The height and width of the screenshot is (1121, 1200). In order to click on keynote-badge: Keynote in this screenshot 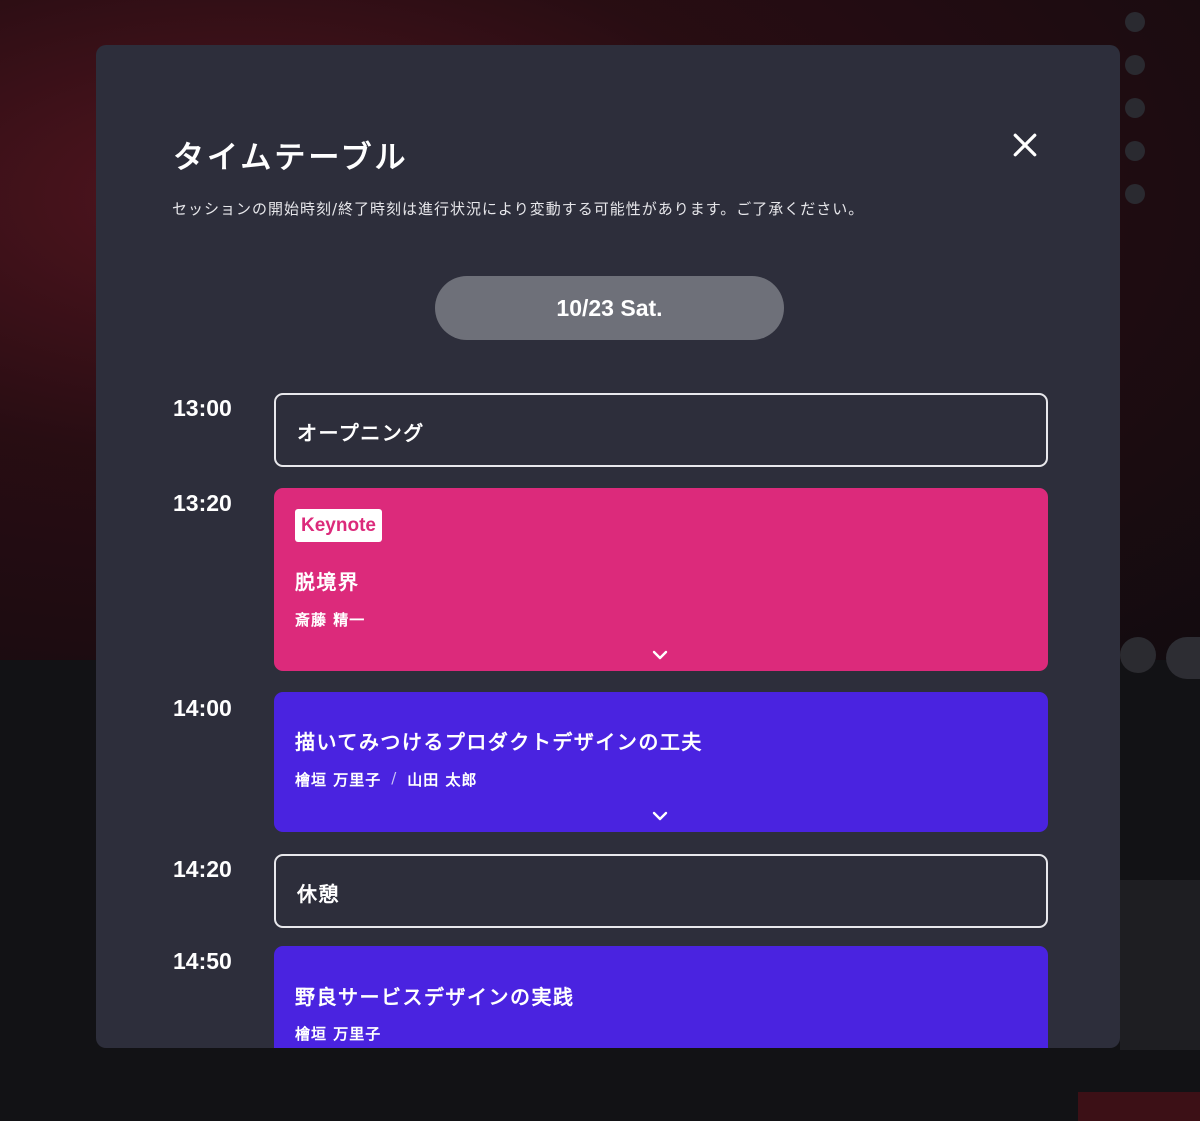, I will do `click(338, 525)`.